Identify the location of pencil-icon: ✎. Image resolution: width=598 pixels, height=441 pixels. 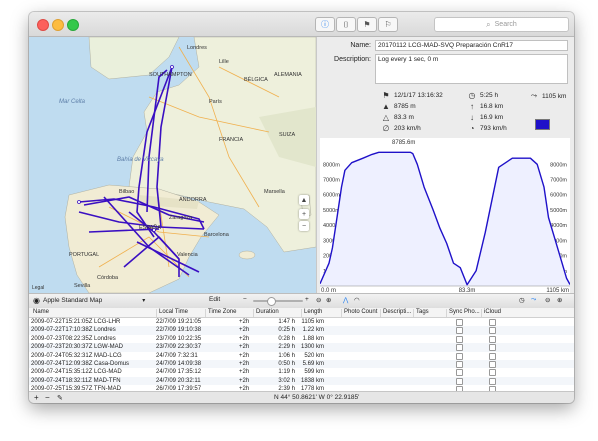
(60, 398).